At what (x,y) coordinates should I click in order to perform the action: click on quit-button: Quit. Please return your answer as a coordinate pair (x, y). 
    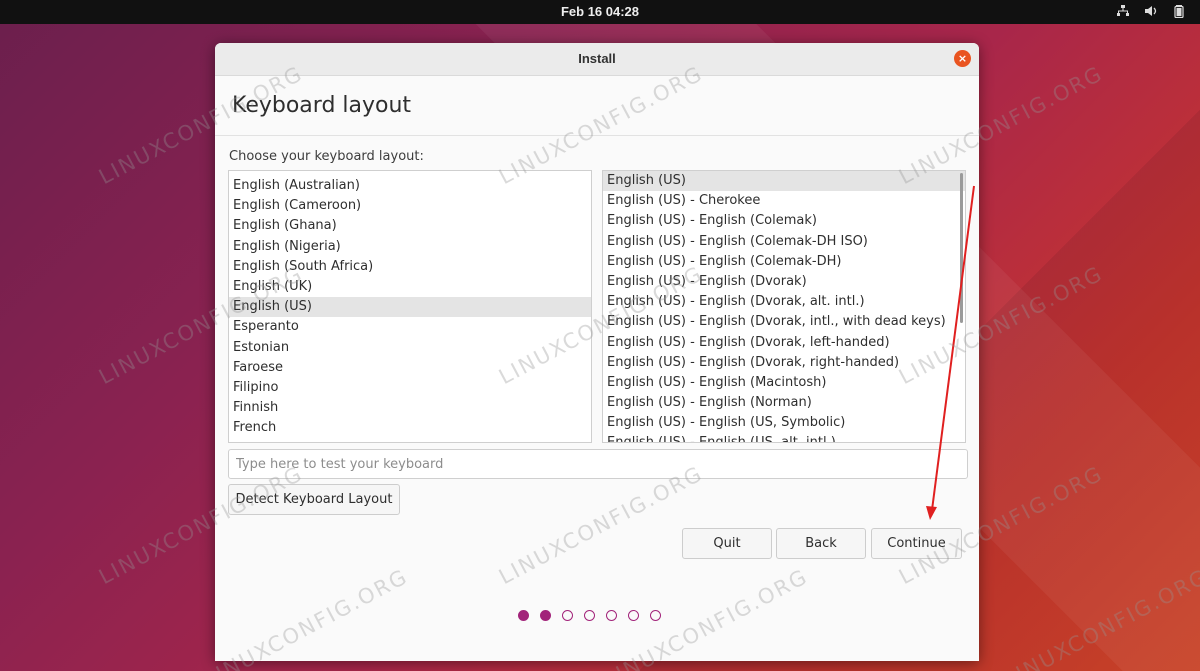
    Looking at the image, I should click on (727, 543).